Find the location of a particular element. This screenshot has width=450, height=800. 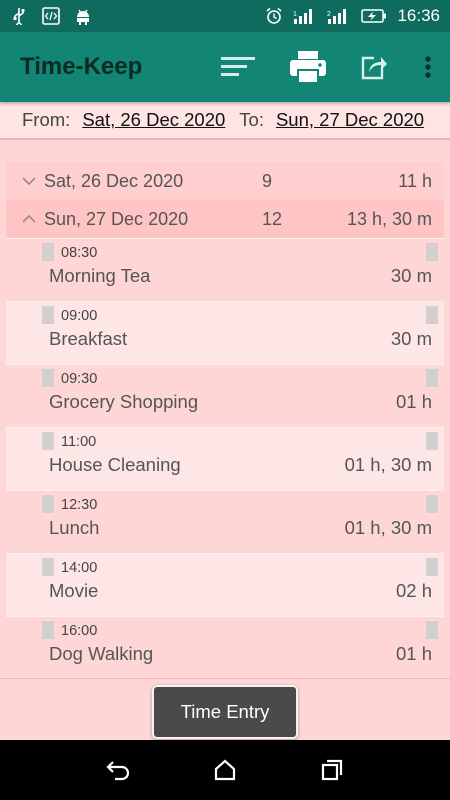

bottom-action-bar: Time Entry is located at coordinates (225, 709).